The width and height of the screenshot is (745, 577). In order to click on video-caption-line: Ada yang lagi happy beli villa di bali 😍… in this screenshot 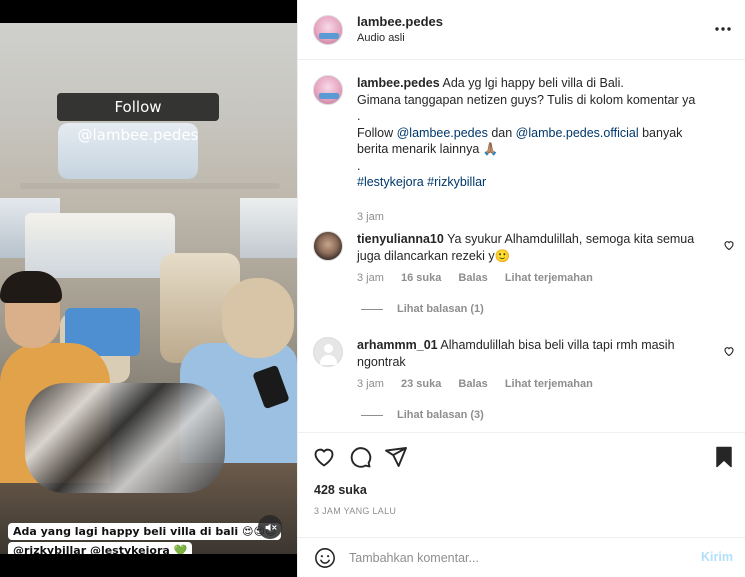, I will do `click(145, 531)`.